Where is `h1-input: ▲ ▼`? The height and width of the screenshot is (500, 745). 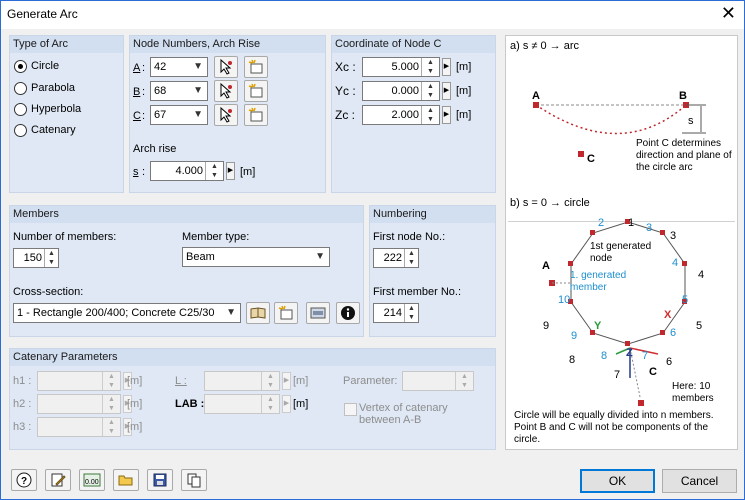 h1-input: ▲ ▼ is located at coordinates (79, 381).